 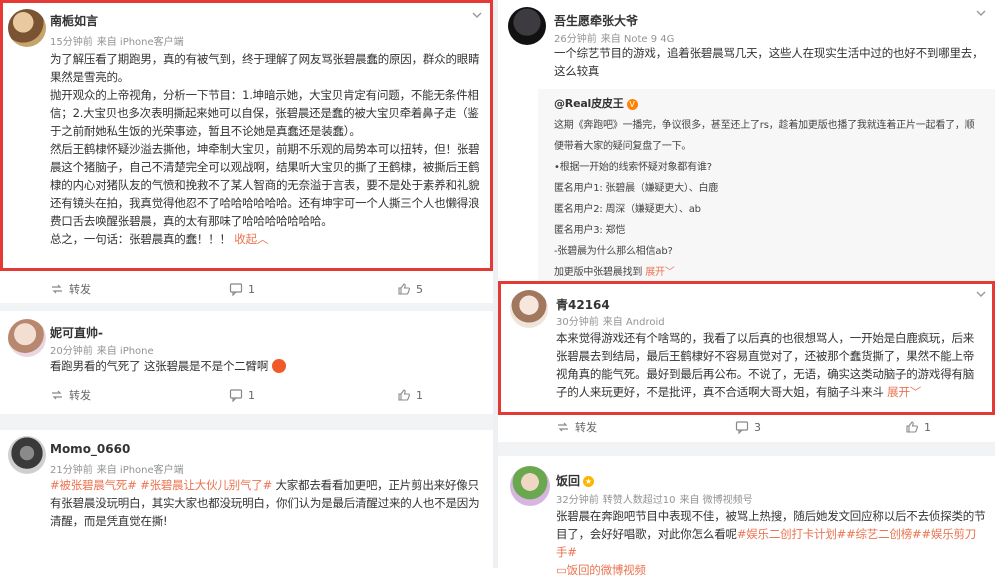 What do you see at coordinates (614, 37) in the screenshot?
I see `post-meta: 26分钟前 来自 Note 9 4G` at bounding box center [614, 37].